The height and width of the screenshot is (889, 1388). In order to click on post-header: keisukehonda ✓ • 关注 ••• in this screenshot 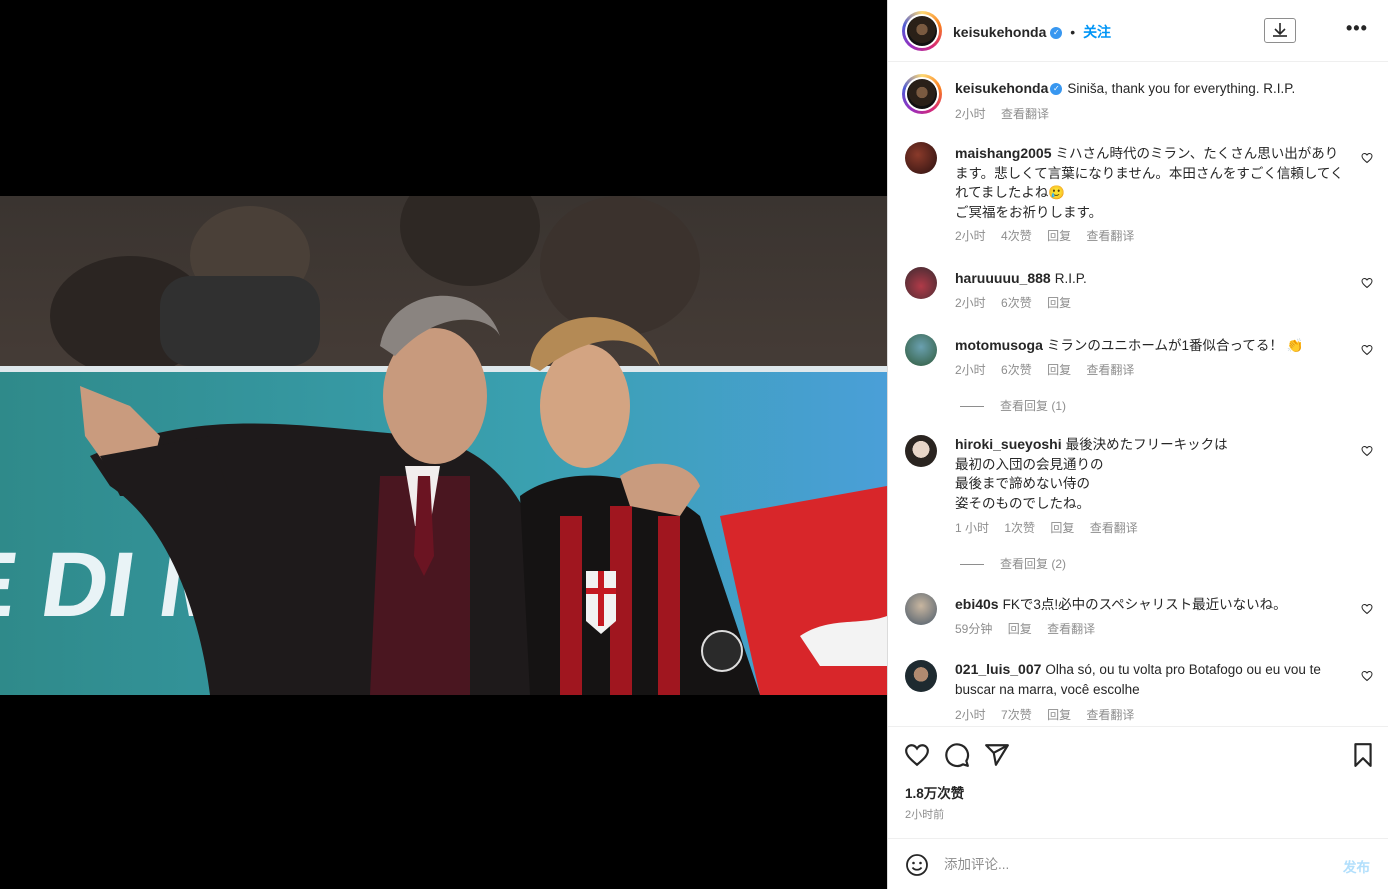, I will do `click(1138, 31)`.